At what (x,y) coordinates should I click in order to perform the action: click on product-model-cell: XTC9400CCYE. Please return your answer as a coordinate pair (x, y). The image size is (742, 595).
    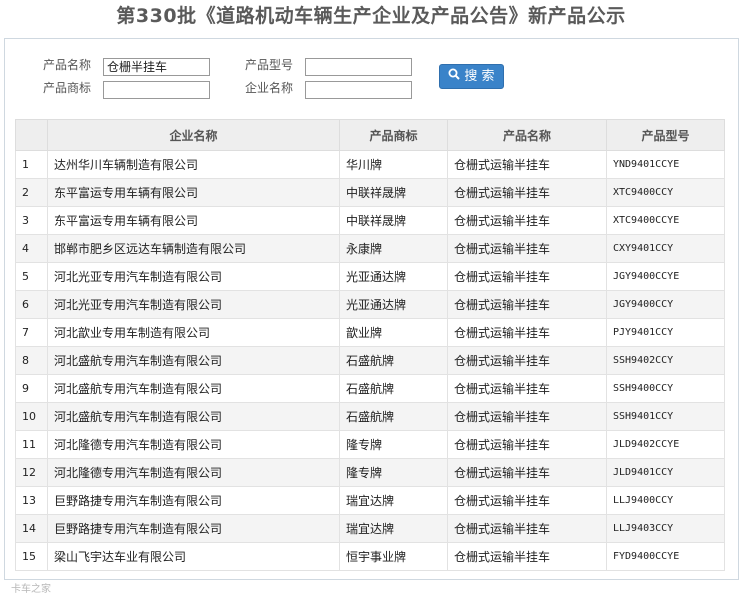
    Looking at the image, I should click on (665, 220).